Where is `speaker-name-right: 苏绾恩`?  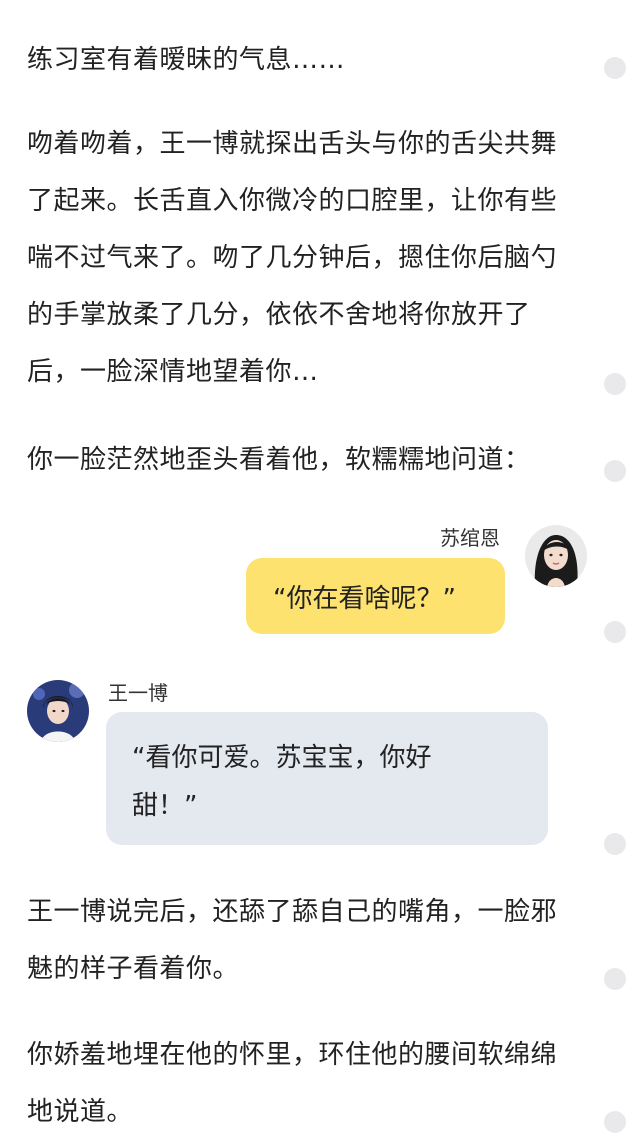 speaker-name-right: 苏绾恩 is located at coordinates (470, 538).